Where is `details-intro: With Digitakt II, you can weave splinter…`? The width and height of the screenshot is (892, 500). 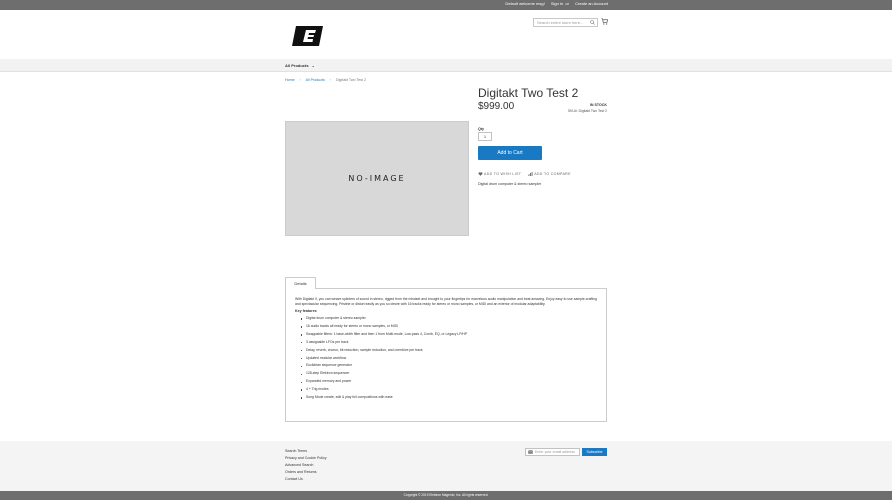
details-intro: With Digitakt II, you can weave splinter… is located at coordinates (446, 301).